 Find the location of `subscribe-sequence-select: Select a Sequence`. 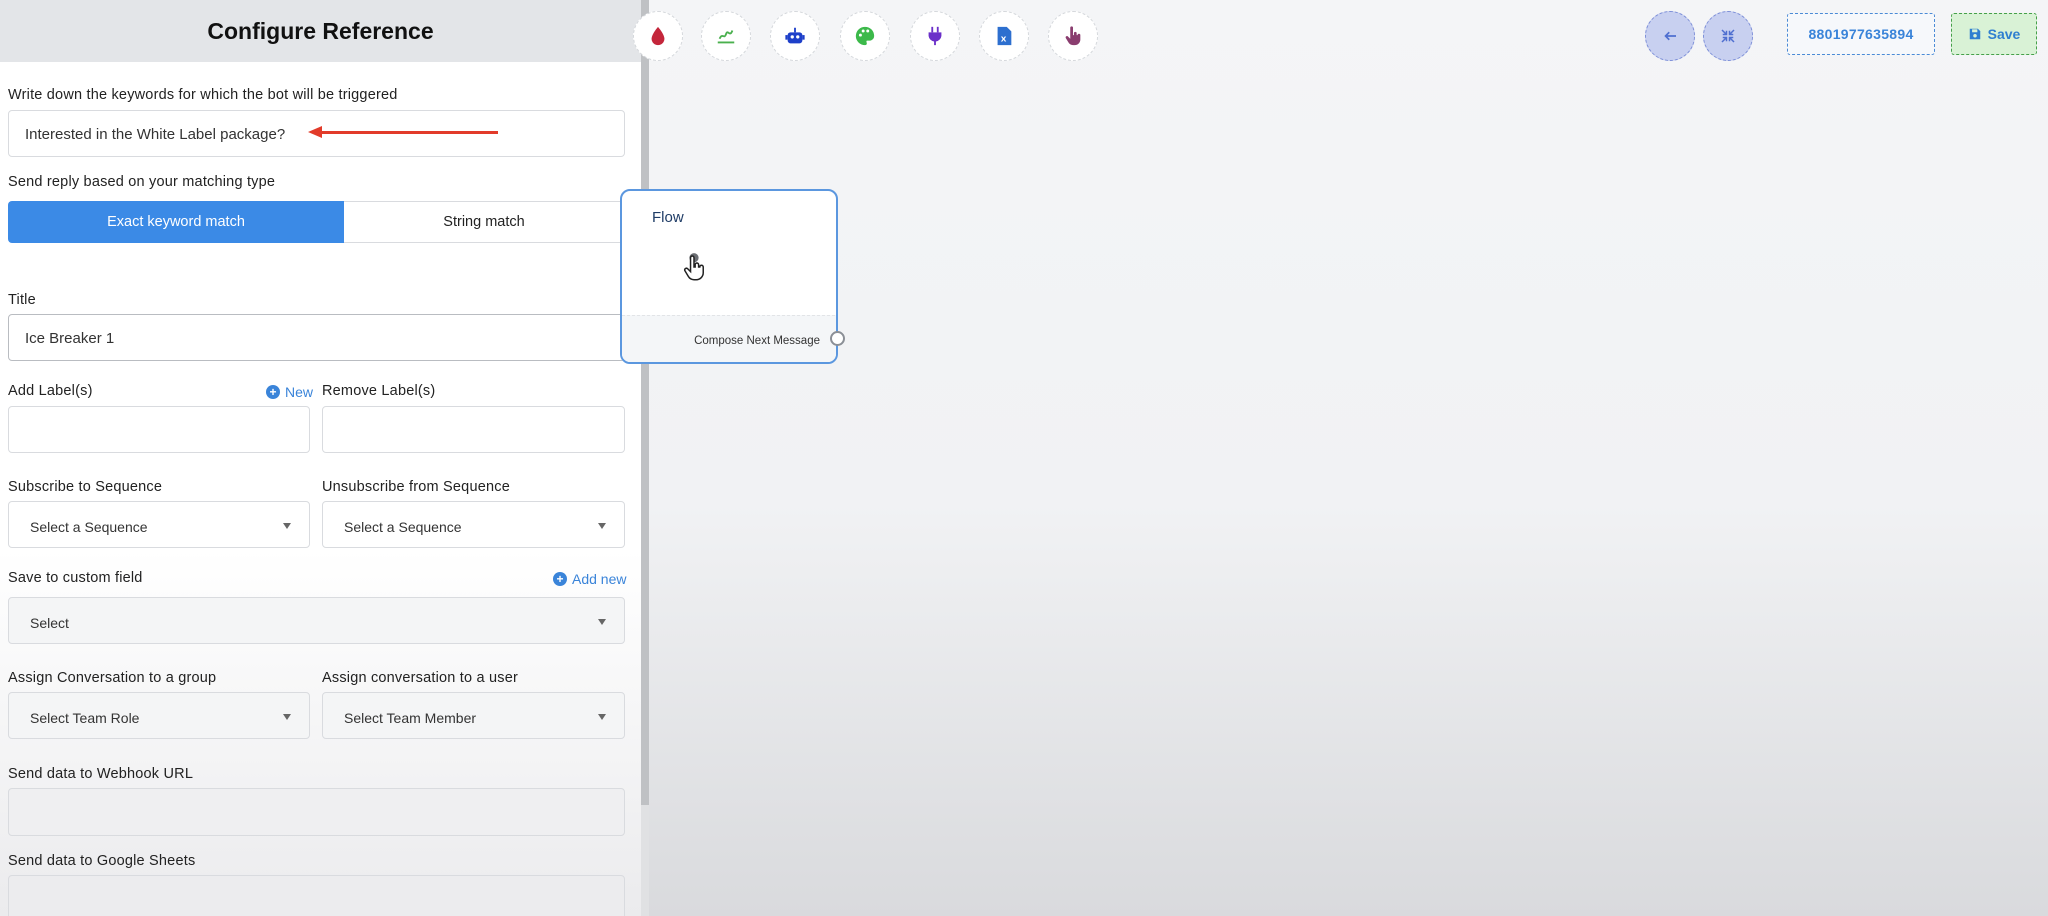

subscribe-sequence-select: Select a Sequence is located at coordinates (159, 524).